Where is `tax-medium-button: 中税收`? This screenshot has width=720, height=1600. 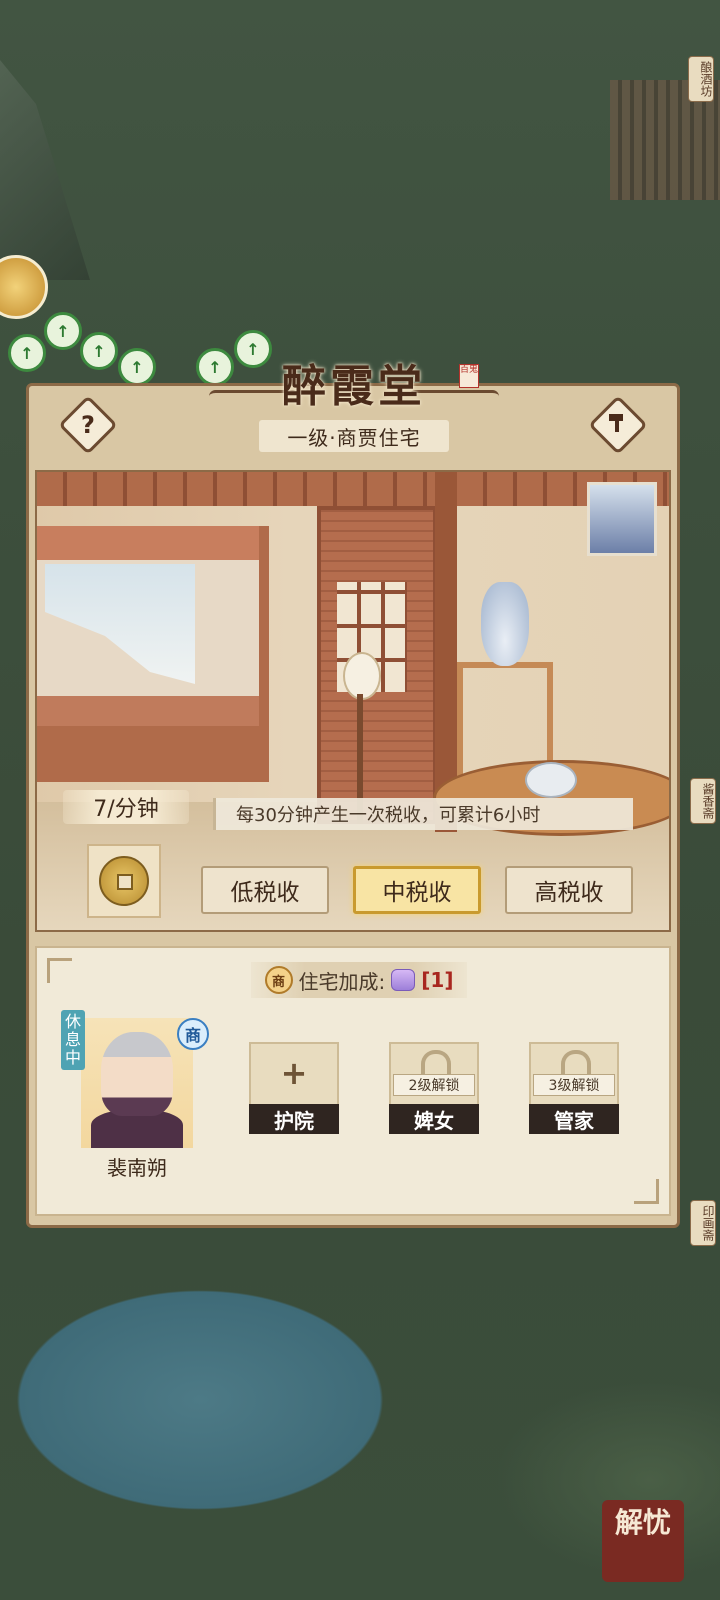
tax-medium-button: 中税收 is located at coordinates (417, 890).